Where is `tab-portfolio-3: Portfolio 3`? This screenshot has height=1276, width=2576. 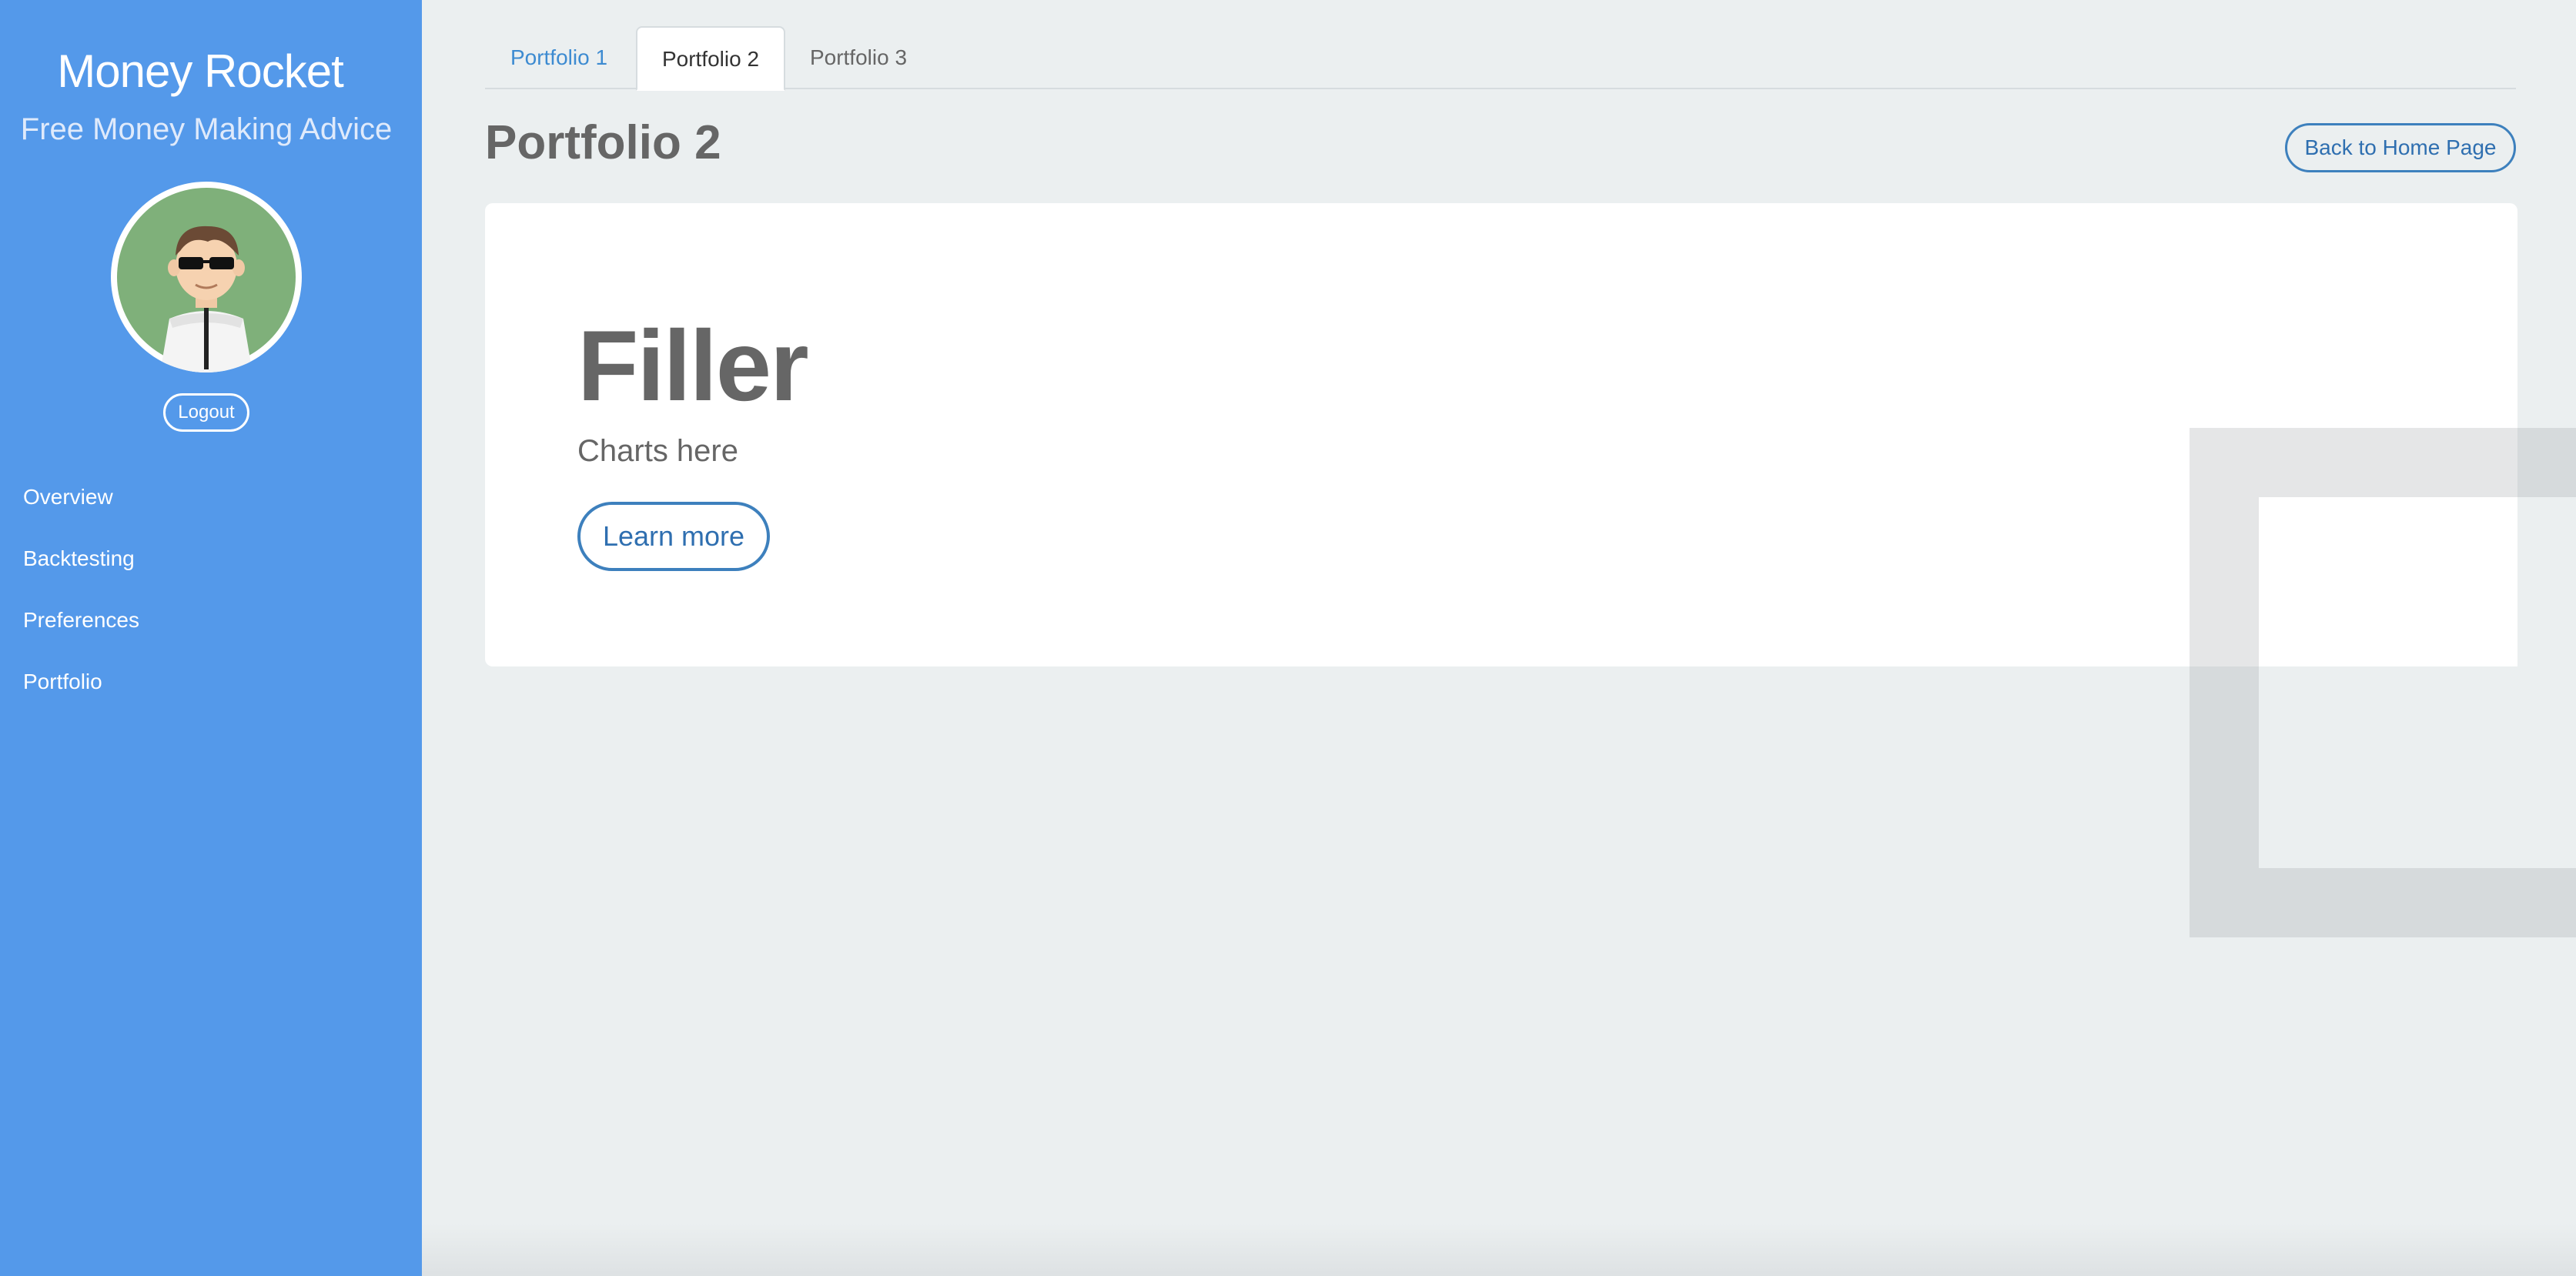
tab-portfolio-3: Portfolio 3 is located at coordinates (858, 58).